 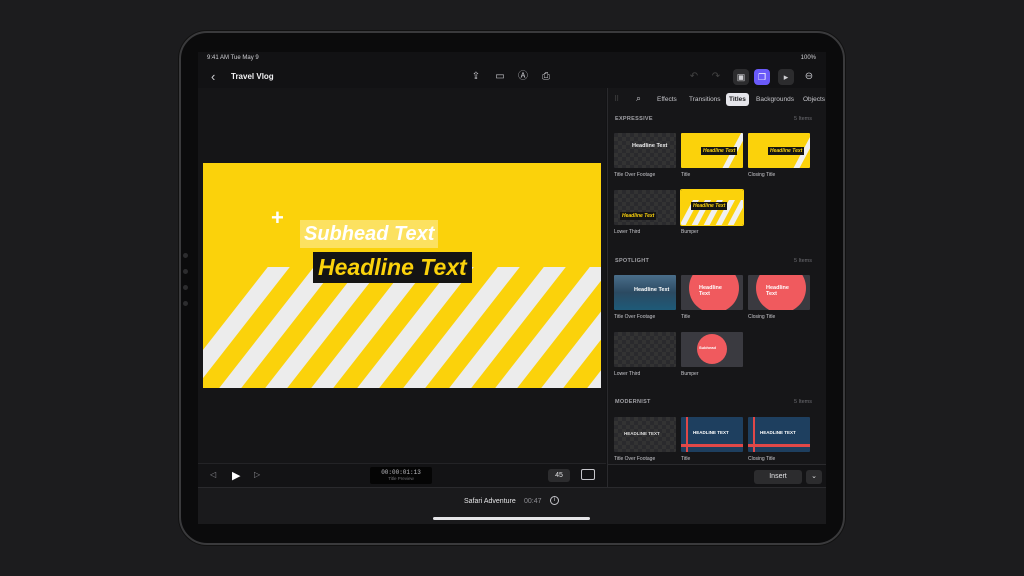 I want to click on timecode-display: 00:00:01:13 Title Preview, so click(x=401, y=475).